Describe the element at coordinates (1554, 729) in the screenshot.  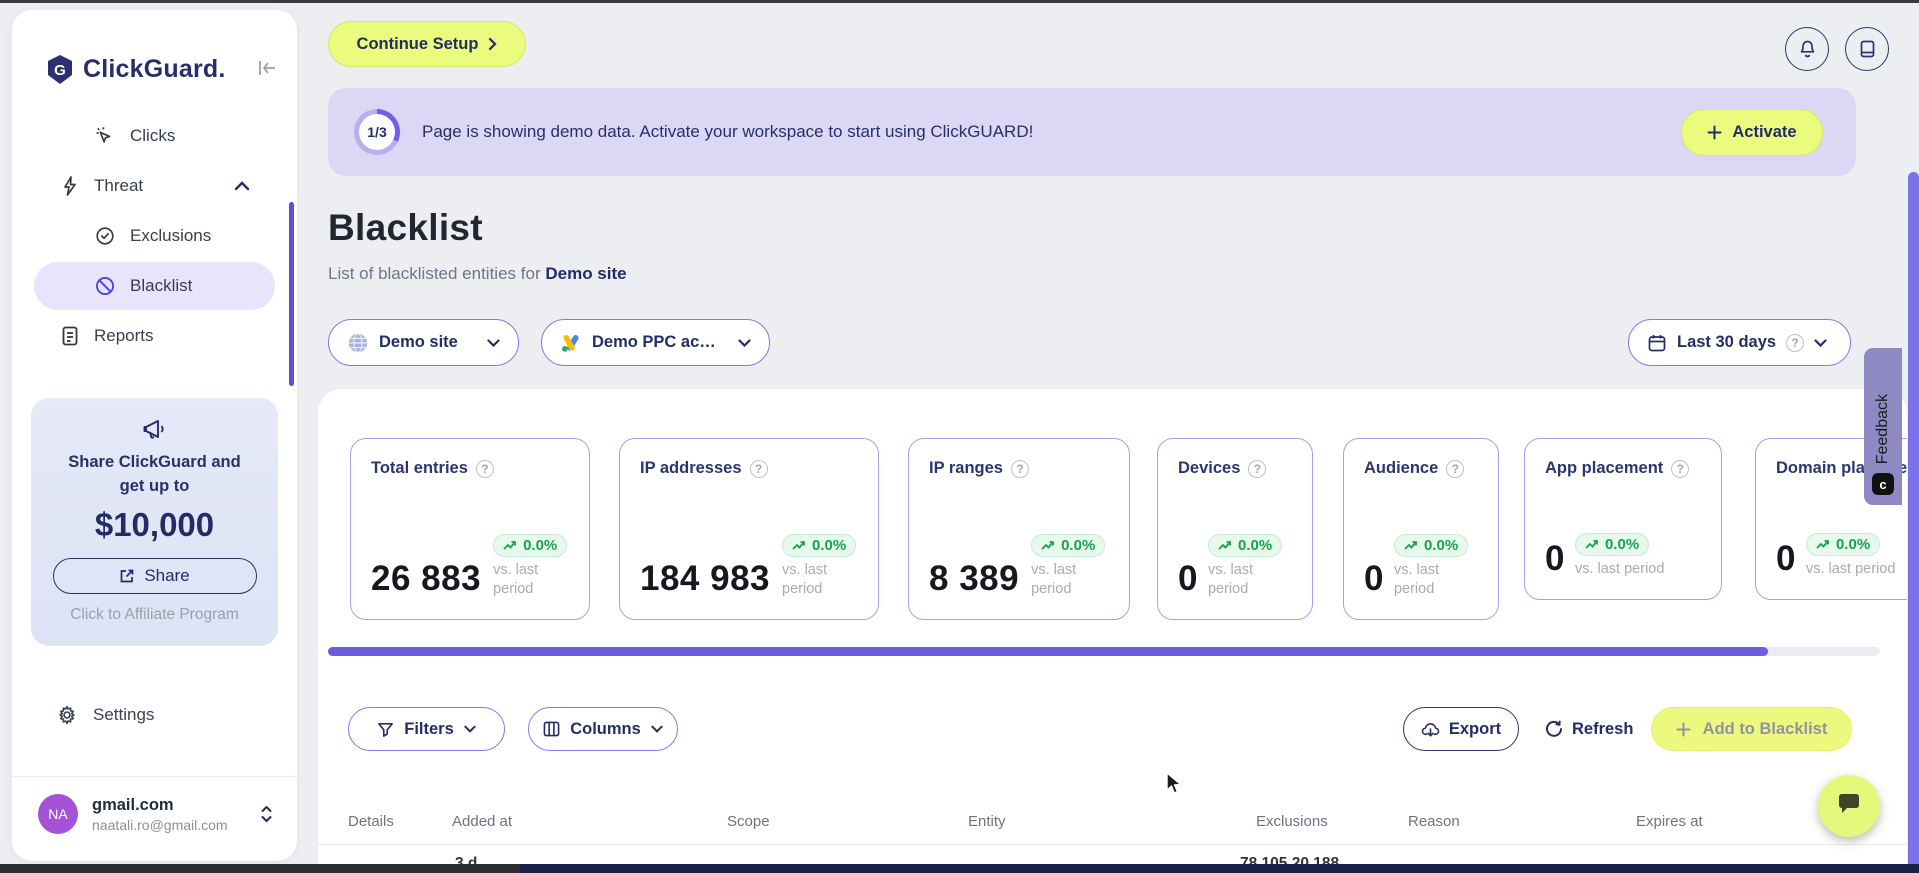
I see `refresh-icon` at that location.